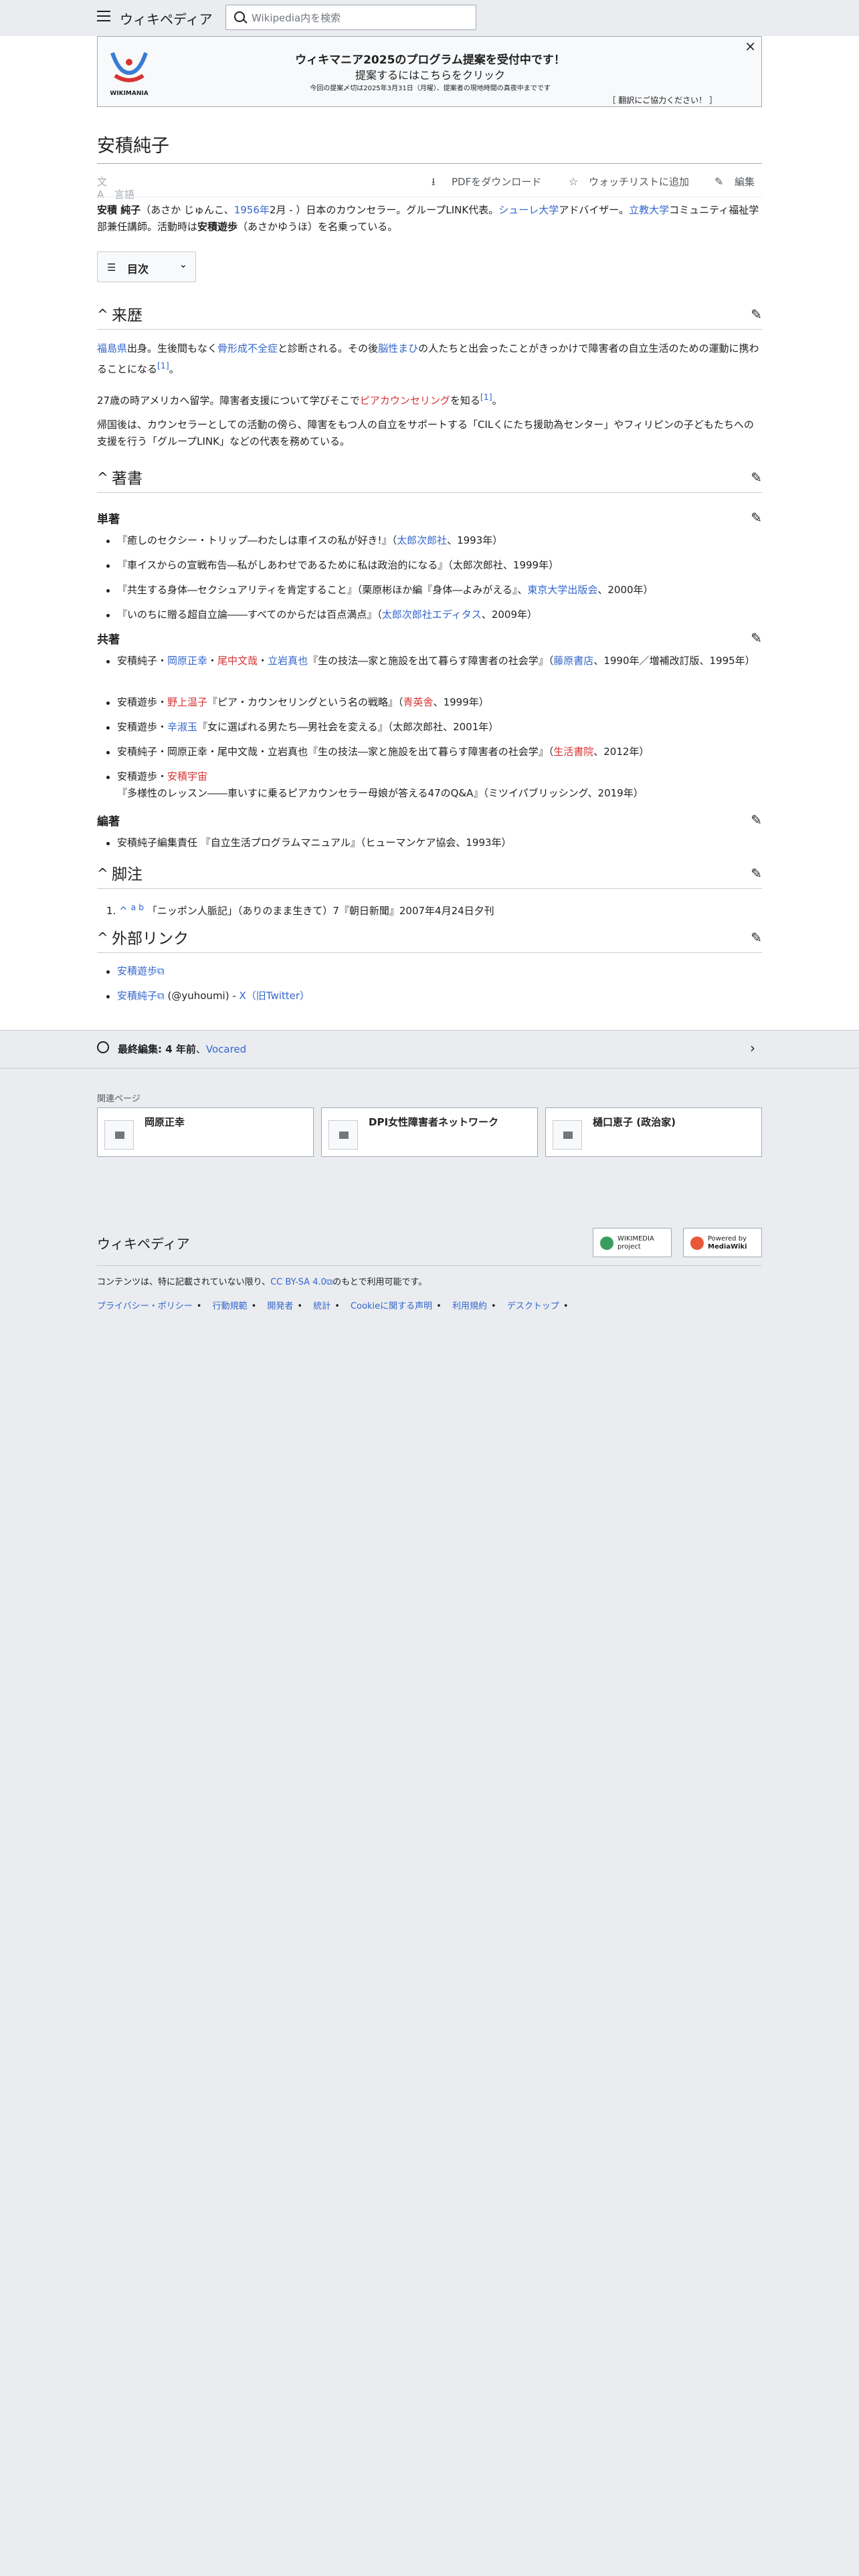 This screenshot has width=859, height=2576. Describe the element at coordinates (429, 1265) in the screenshot. I see `footer-divider` at that location.